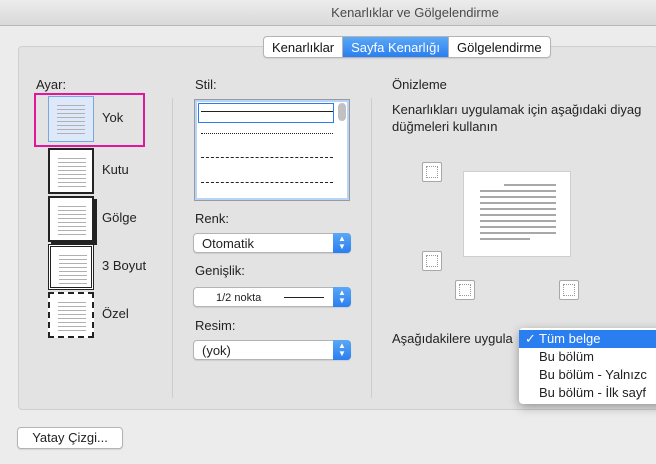 The width and height of the screenshot is (656, 464). What do you see at coordinates (452, 338) in the screenshot?
I see `apply-to-label: Aşağıdakilere uygula` at bounding box center [452, 338].